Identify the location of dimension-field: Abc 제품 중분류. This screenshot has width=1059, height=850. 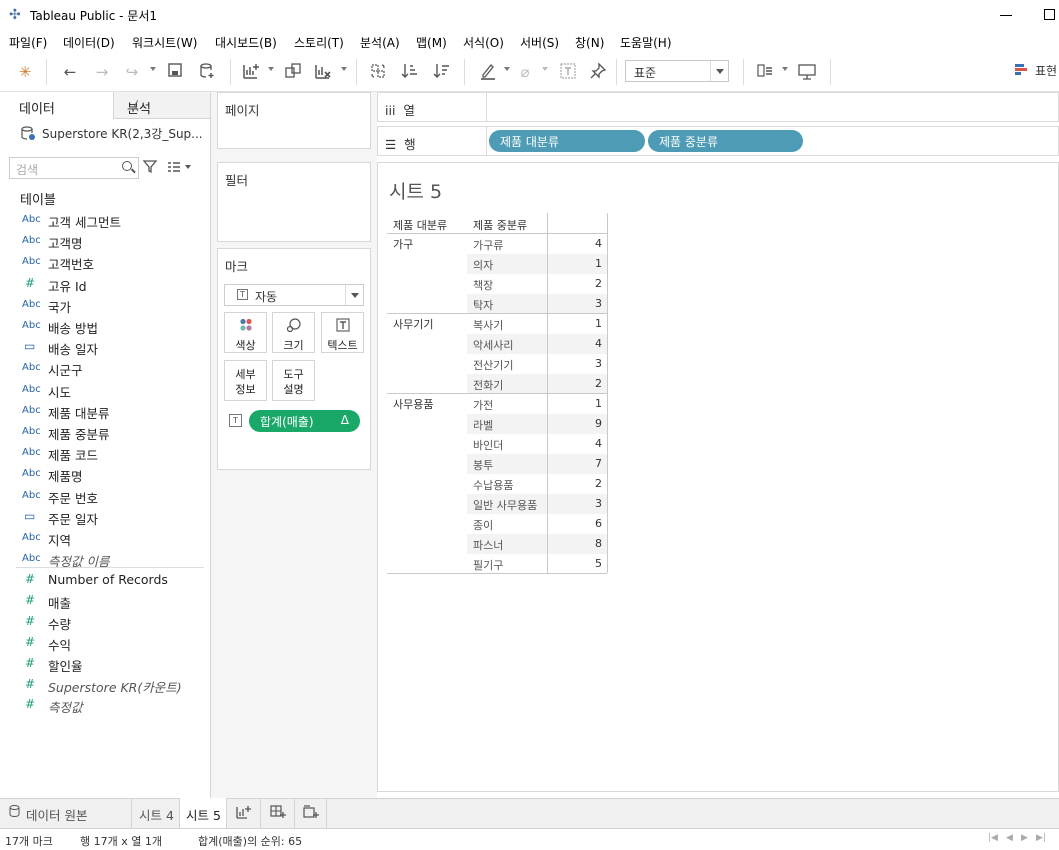
(112, 432).